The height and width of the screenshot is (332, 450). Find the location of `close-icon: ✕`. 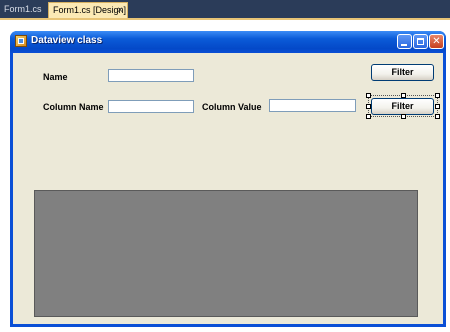

close-icon: ✕ is located at coordinates (436, 41).